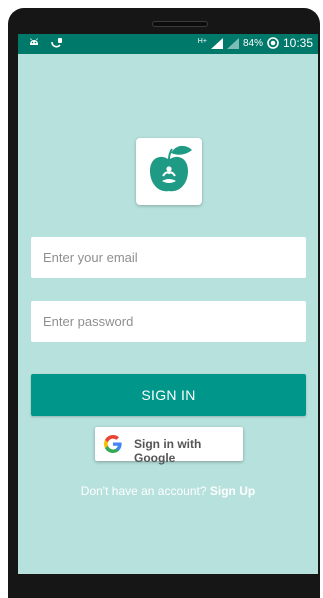 This screenshot has height=598, width=323. What do you see at coordinates (171, 168) in the screenshot?
I see `apple-meditation-logo-icon` at bounding box center [171, 168].